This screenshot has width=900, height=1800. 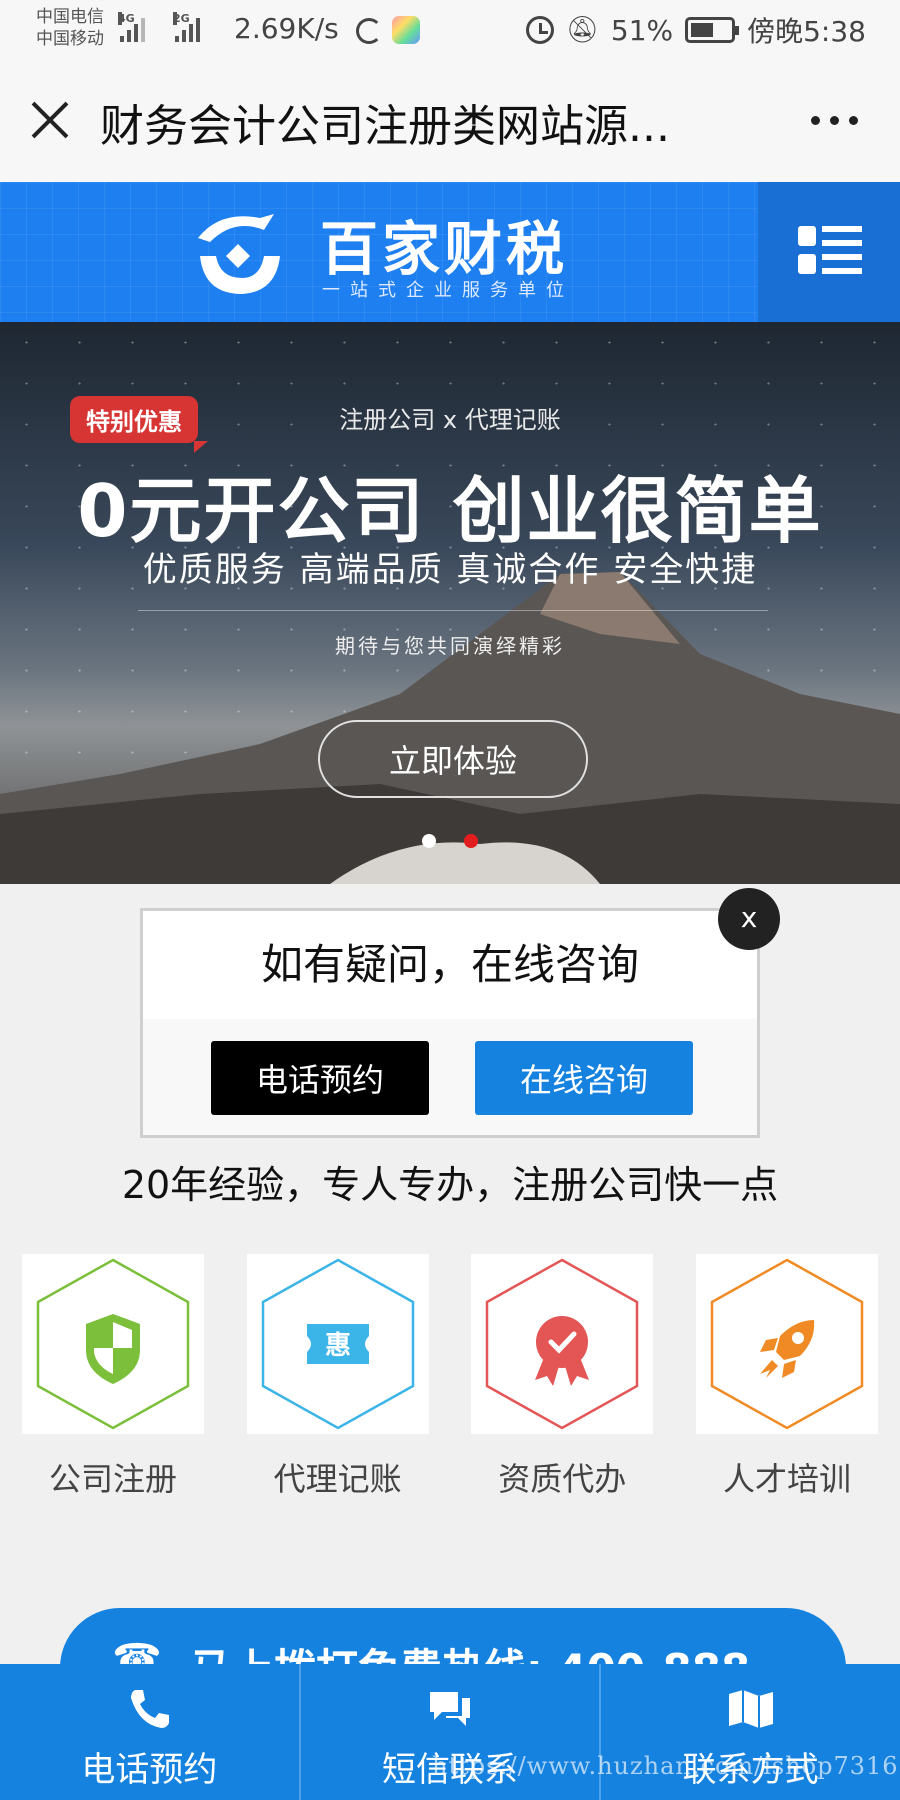 I want to click on nav-phone-booking: 电话预约, so click(x=150, y=1732).